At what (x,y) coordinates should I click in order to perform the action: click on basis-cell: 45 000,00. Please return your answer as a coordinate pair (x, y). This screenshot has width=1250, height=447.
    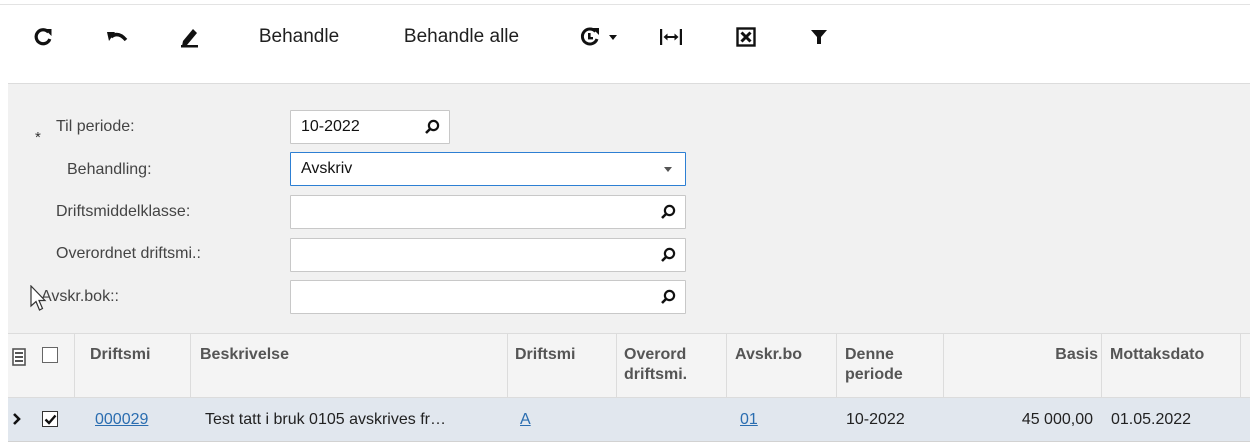
    Looking at the image, I should click on (1057, 419).